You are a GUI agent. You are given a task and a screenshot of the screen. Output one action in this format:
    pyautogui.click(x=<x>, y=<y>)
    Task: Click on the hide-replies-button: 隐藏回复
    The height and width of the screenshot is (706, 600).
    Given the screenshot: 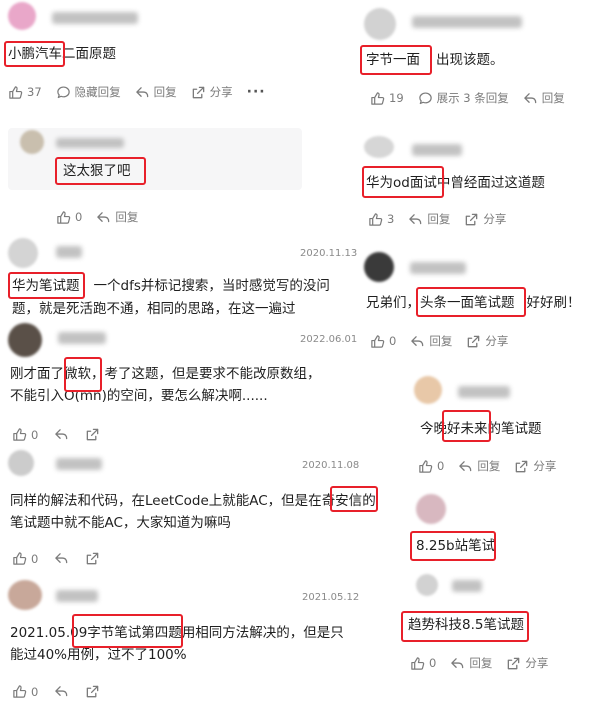 What is the action you would take?
    pyautogui.click(x=88, y=92)
    